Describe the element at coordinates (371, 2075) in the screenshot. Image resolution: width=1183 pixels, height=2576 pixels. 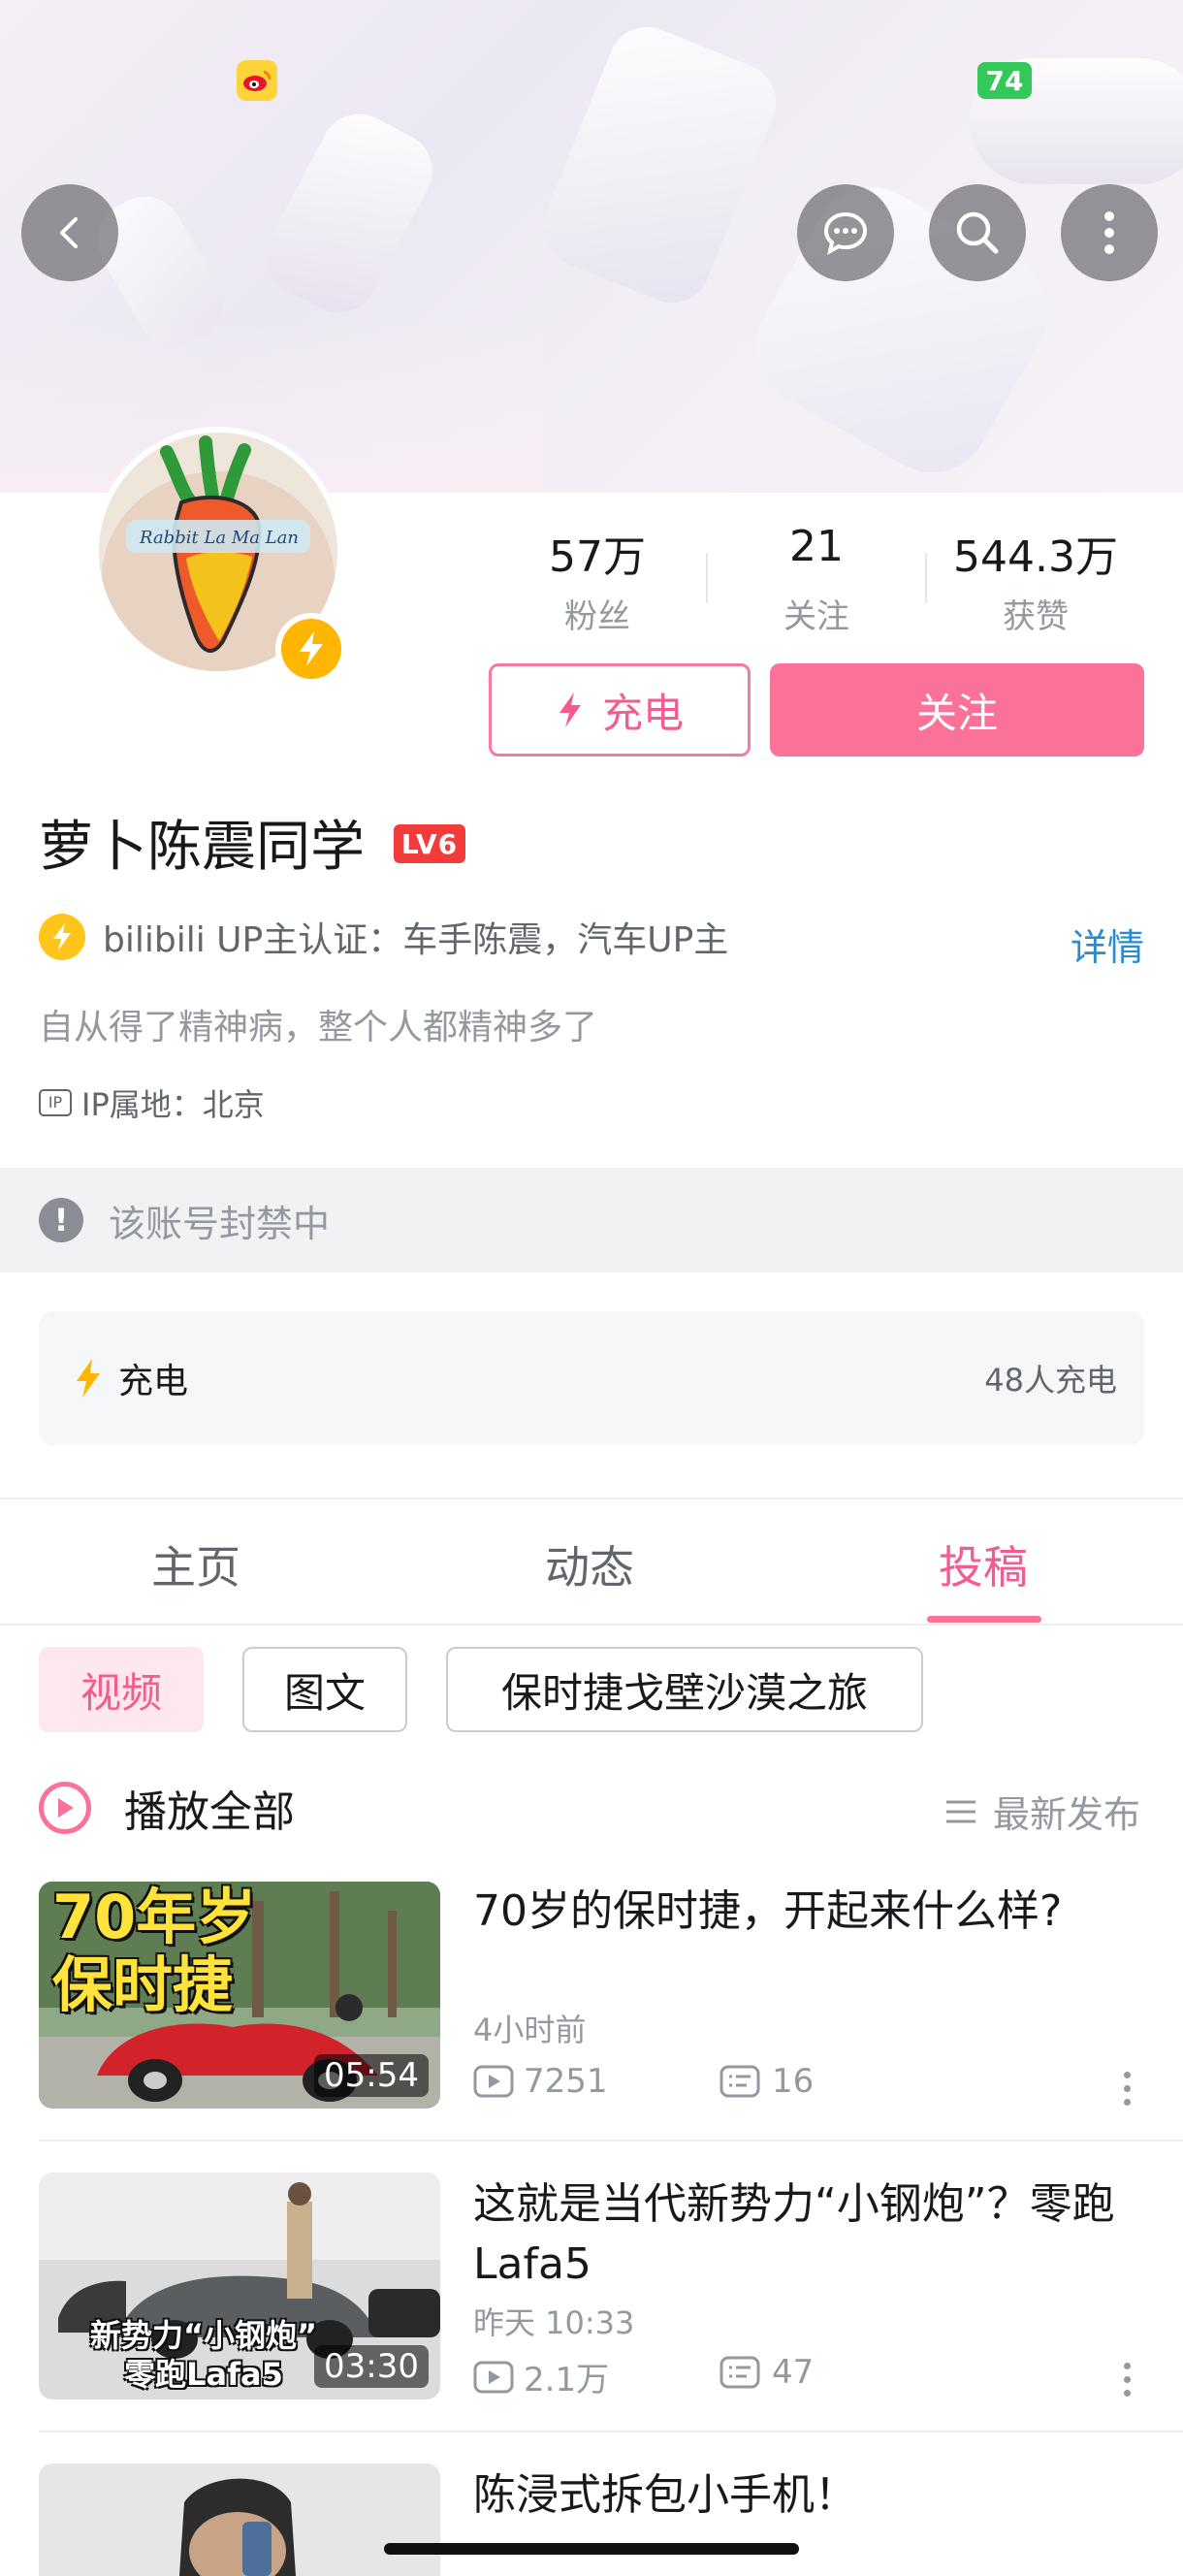
I see `video-duration: 05:54` at that location.